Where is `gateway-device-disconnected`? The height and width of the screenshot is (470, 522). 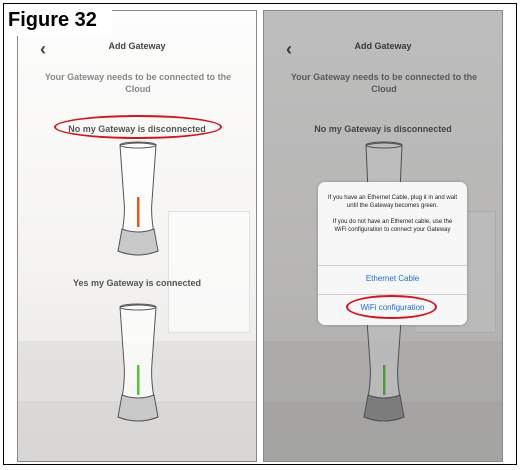
gateway-device-disconnected is located at coordinates (138, 201).